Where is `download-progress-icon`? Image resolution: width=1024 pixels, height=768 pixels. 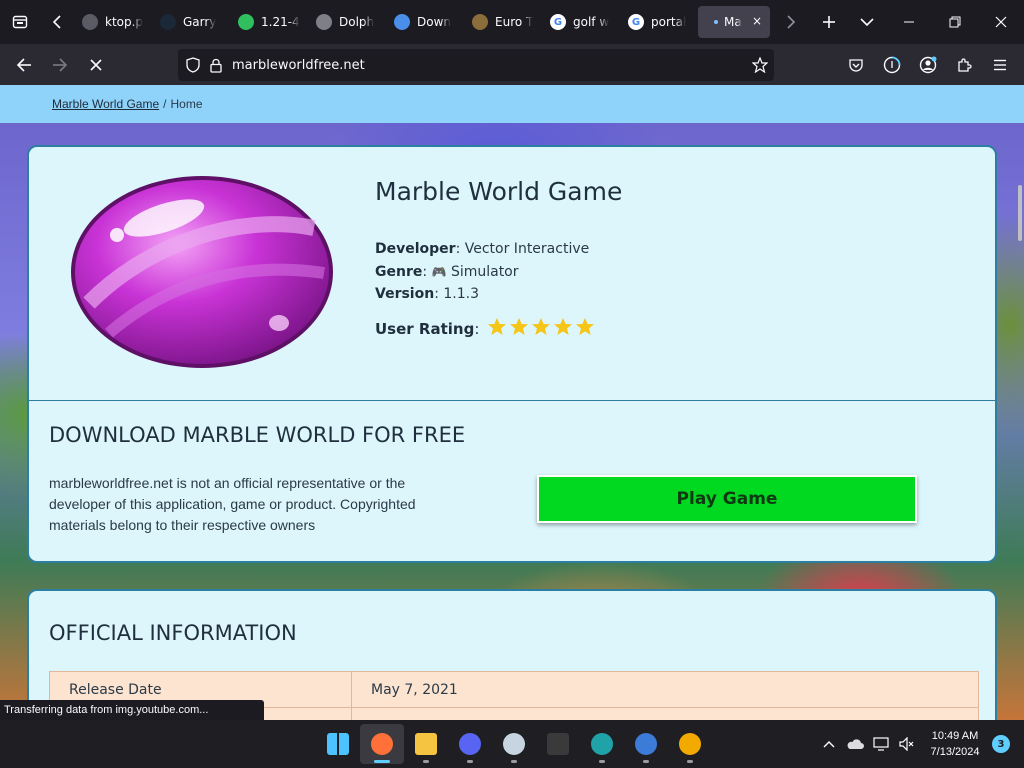 download-progress-icon is located at coordinates (892, 64).